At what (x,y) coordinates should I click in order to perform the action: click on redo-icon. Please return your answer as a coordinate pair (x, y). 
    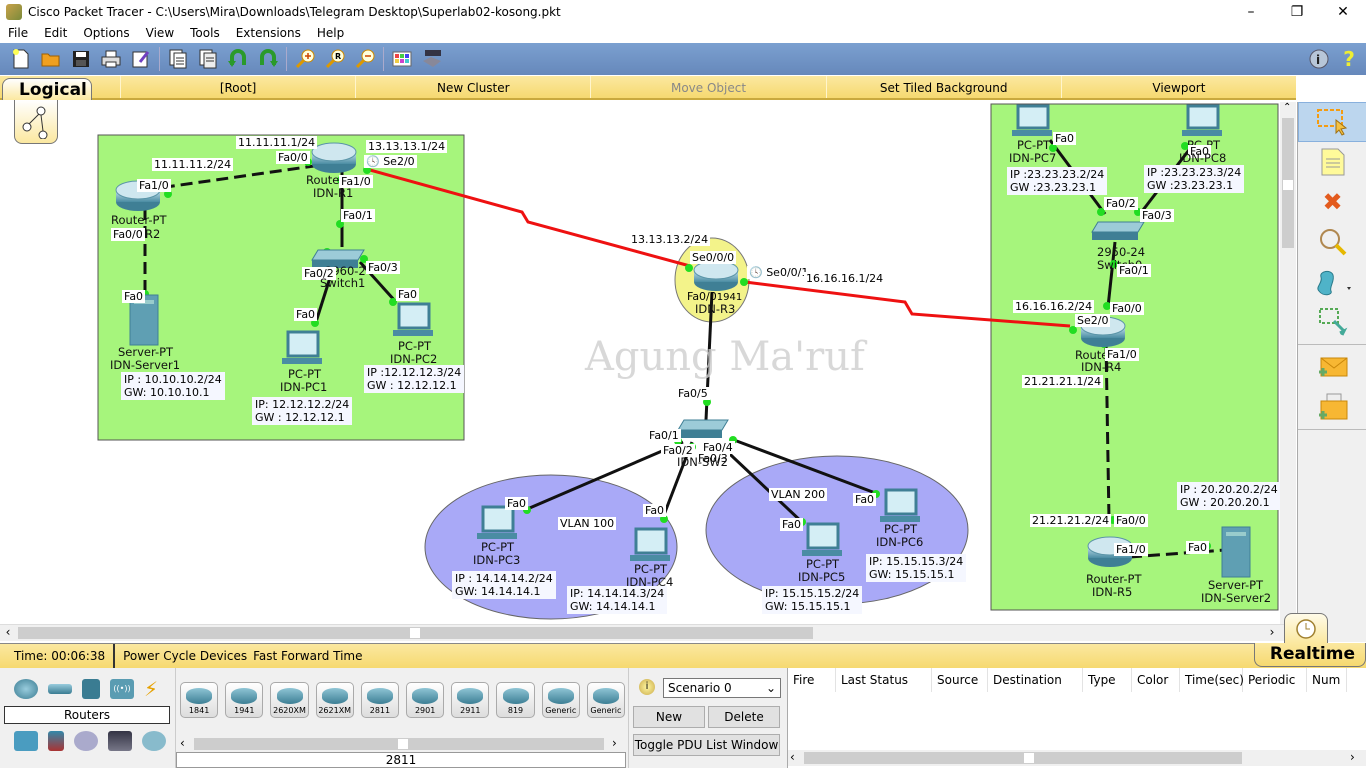
    Looking at the image, I should click on (268, 59).